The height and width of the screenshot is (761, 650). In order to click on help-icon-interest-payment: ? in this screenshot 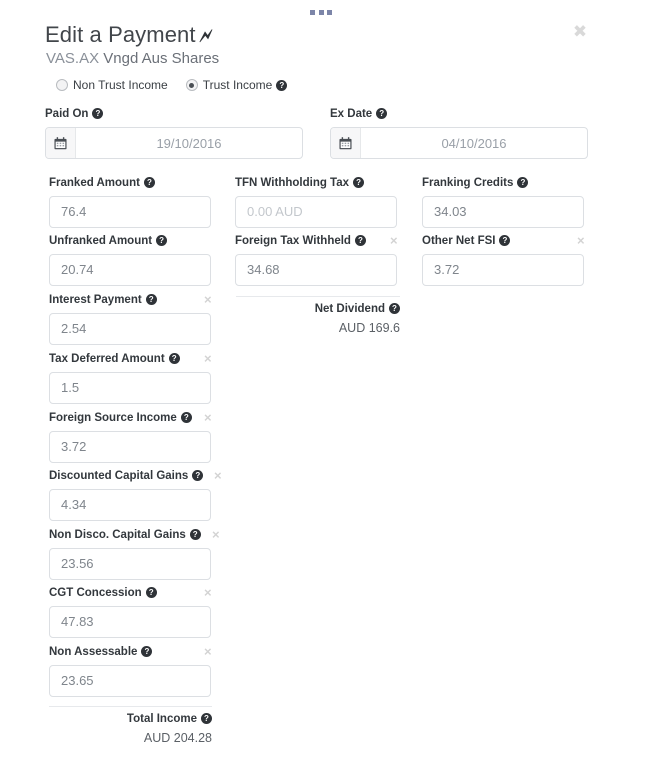, I will do `click(151, 299)`.